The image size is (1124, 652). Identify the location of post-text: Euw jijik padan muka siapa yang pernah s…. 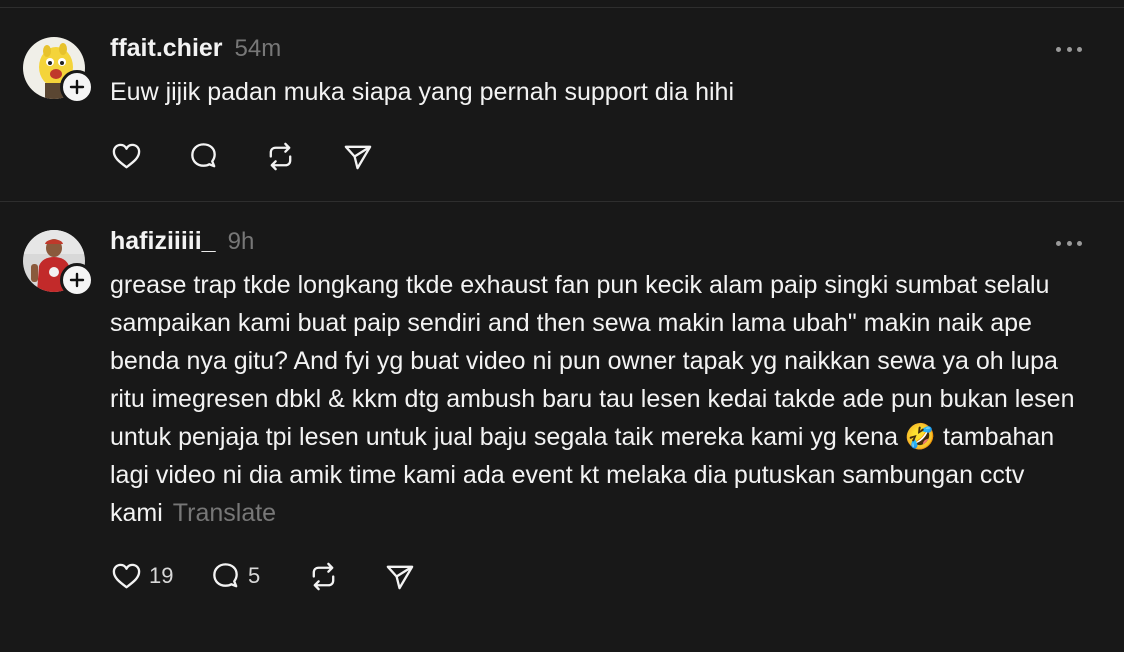
(422, 92).